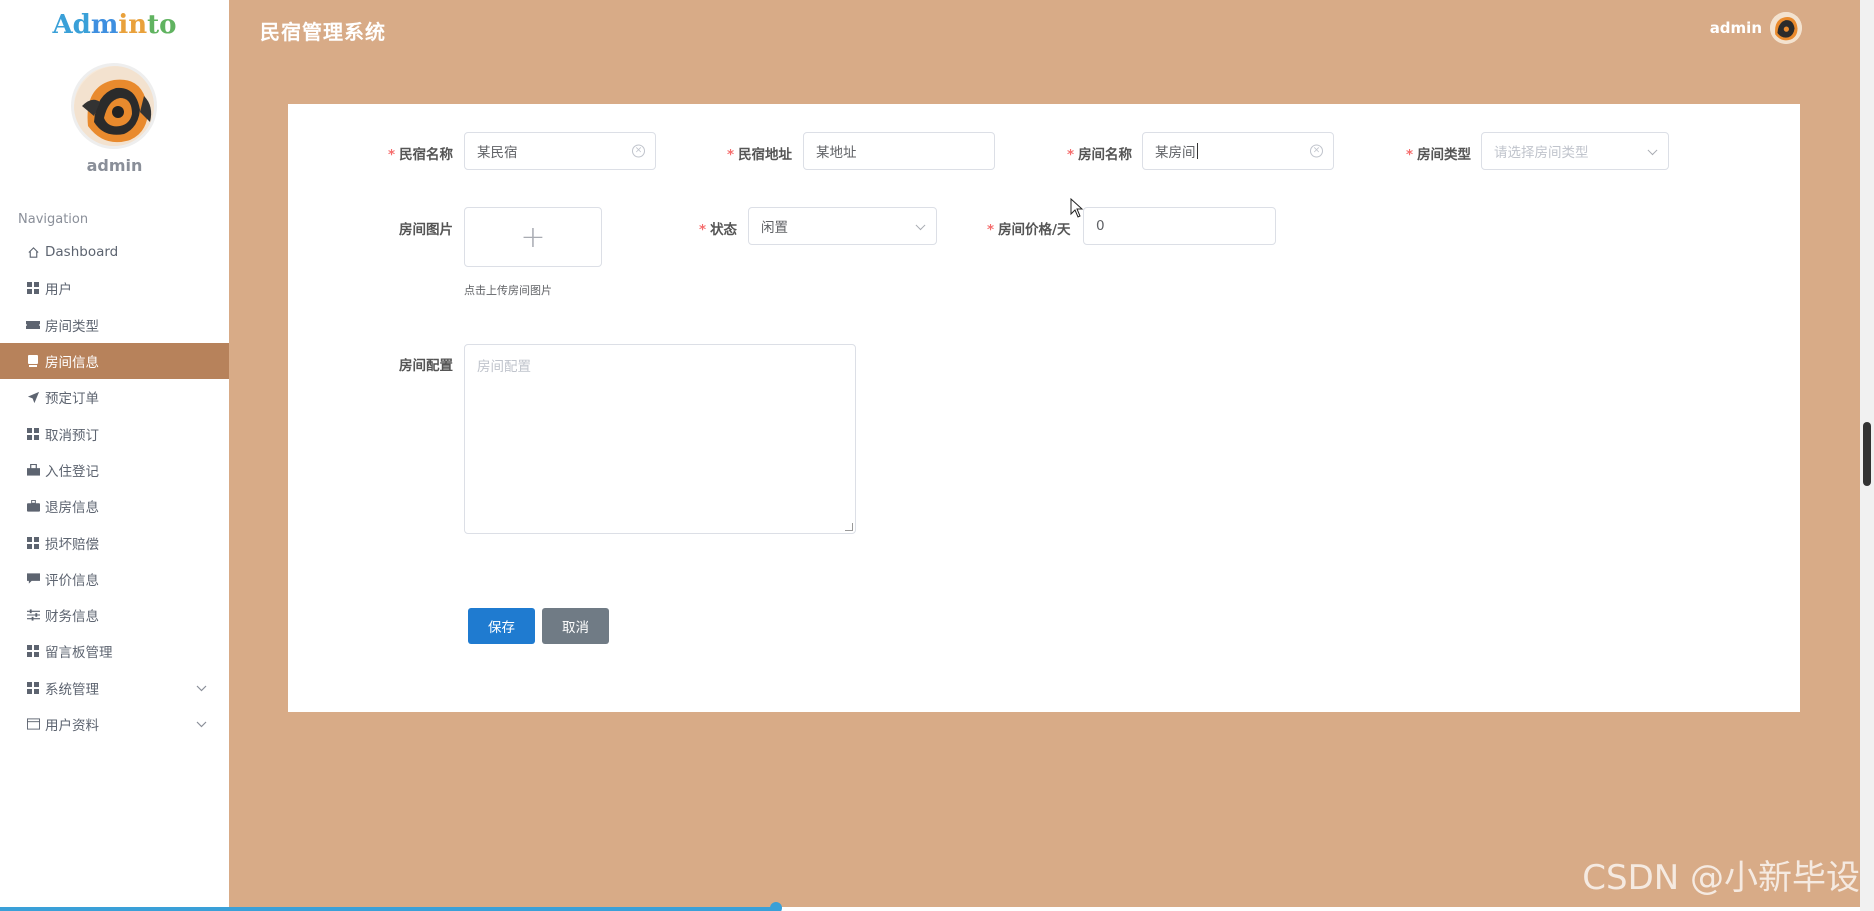 The height and width of the screenshot is (911, 1874). I want to click on sidebar-item-label: Dashboard, so click(82, 252).